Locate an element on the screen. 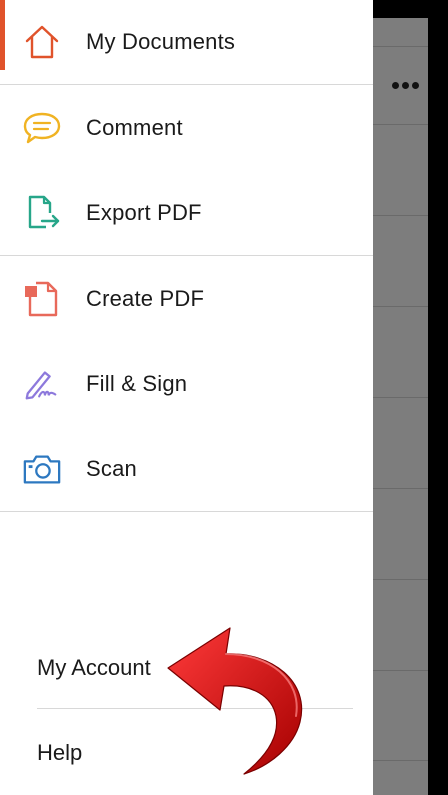 The width and height of the screenshot is (448, 795). menu-item-my-documents: My Documents is located at coordinates (186, 42).